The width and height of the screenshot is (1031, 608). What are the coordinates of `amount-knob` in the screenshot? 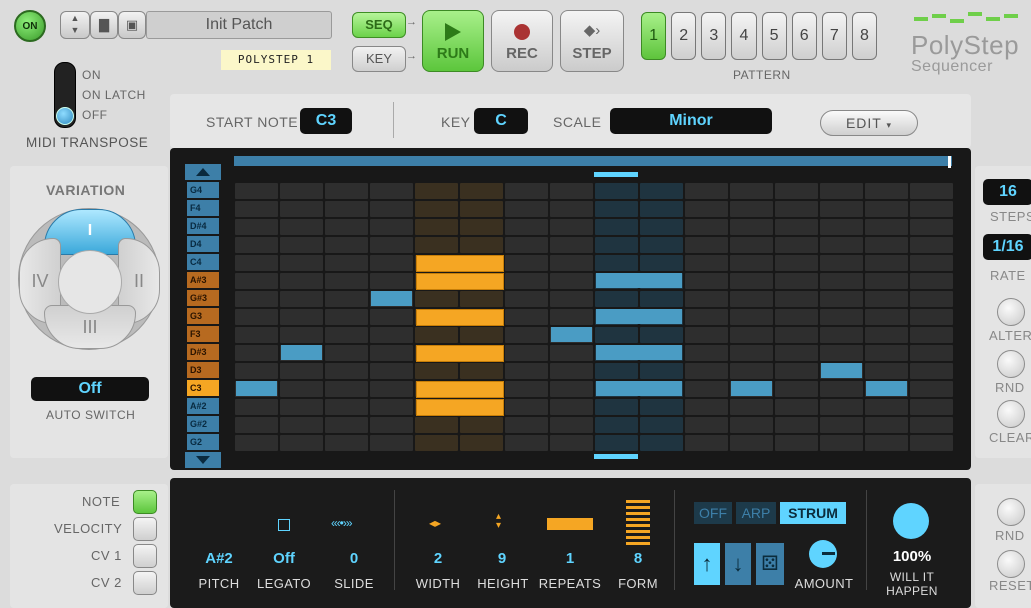 It's located at (823, 554).